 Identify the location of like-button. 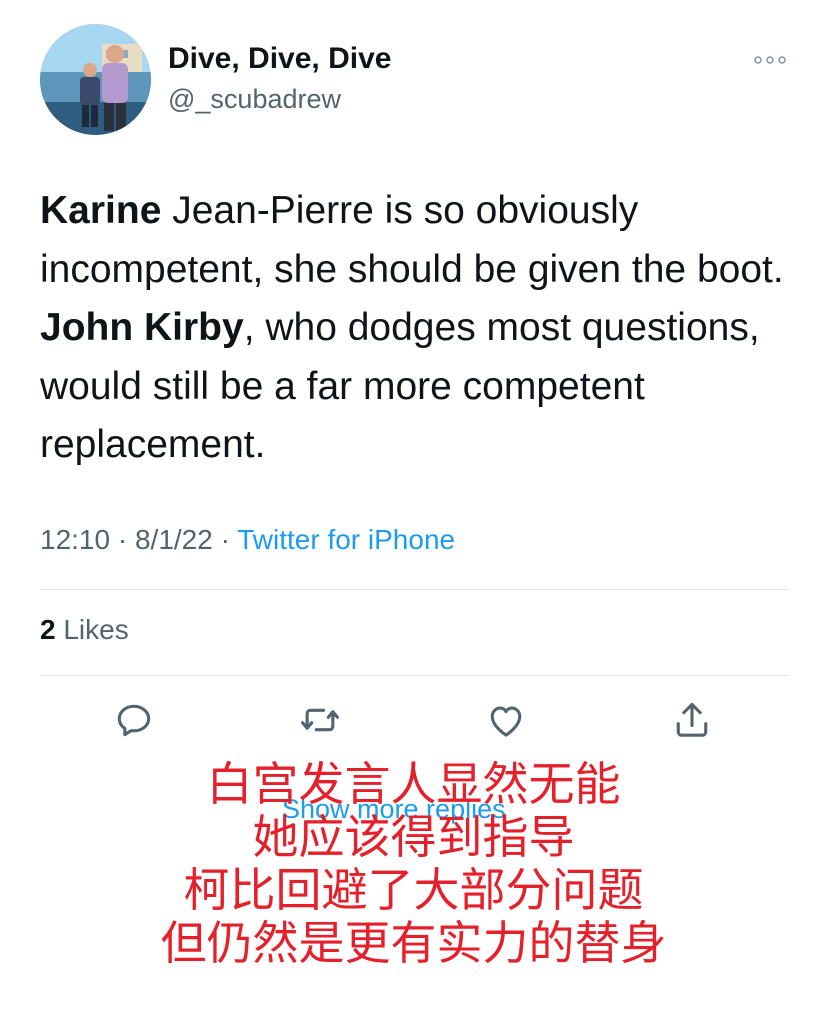
(506, 720).